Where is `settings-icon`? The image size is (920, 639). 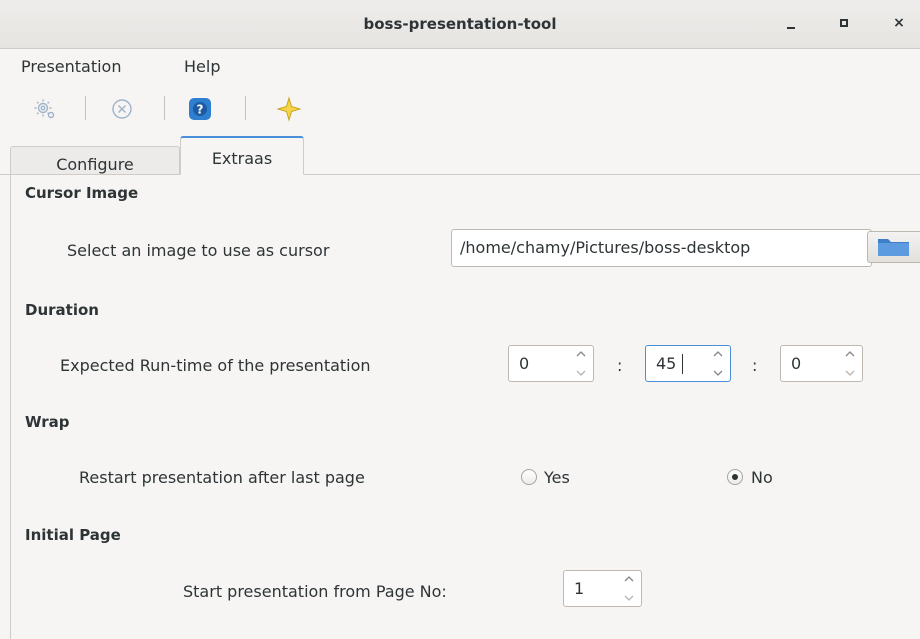 settings-icon is located at coordinates (45, 109).